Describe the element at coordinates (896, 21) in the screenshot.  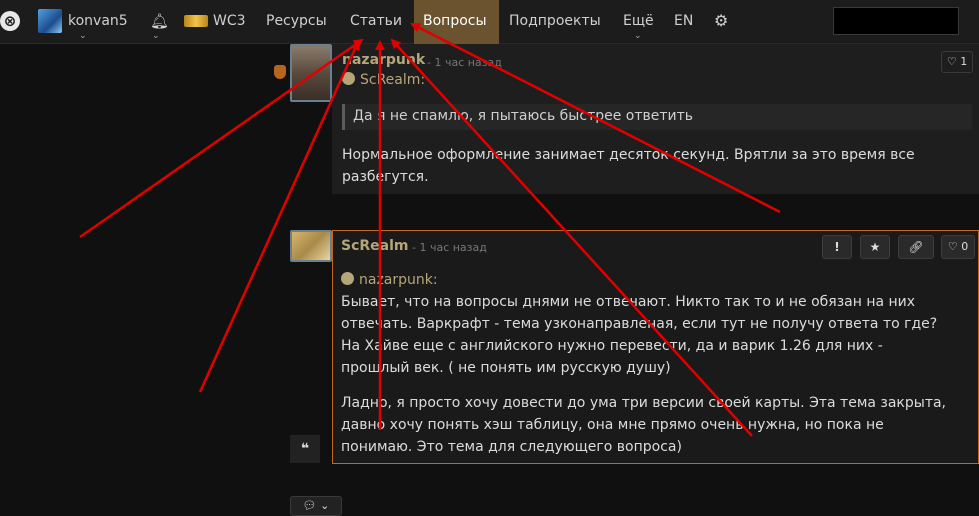
I see `search-input` at that location.